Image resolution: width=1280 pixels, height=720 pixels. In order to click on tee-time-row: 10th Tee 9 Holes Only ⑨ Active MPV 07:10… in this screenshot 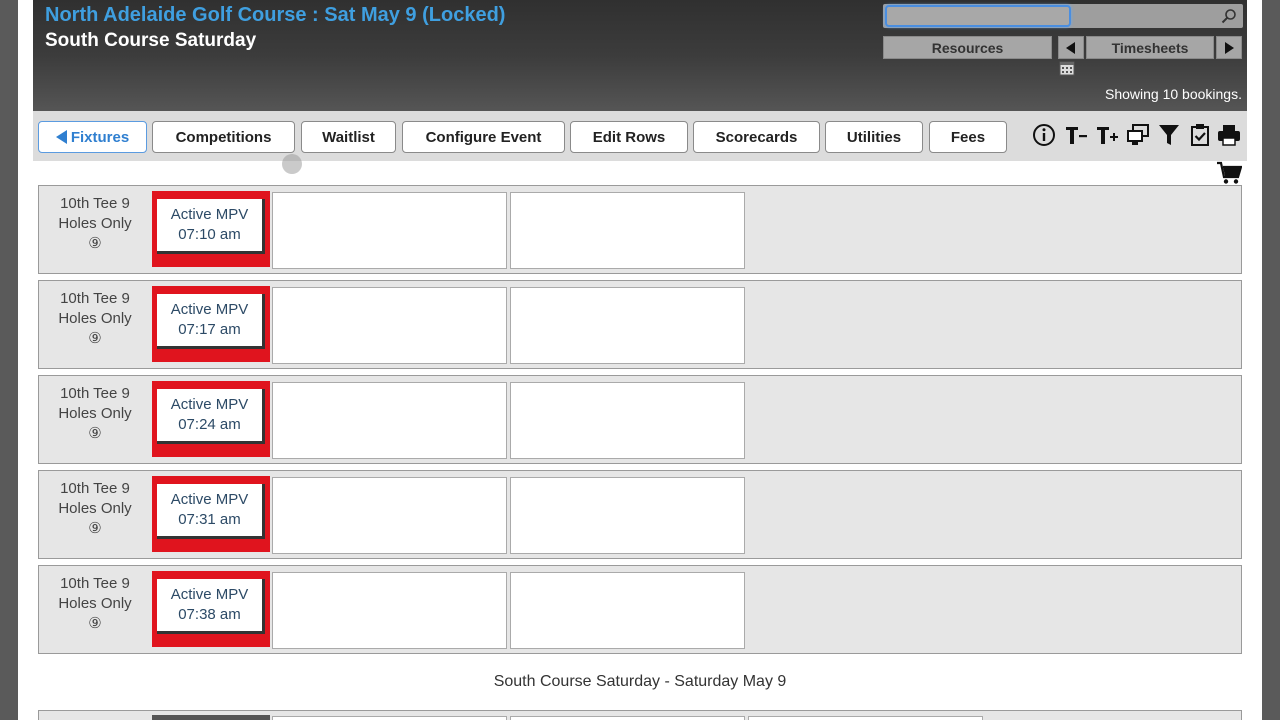, I will do `click(640, 229)`.